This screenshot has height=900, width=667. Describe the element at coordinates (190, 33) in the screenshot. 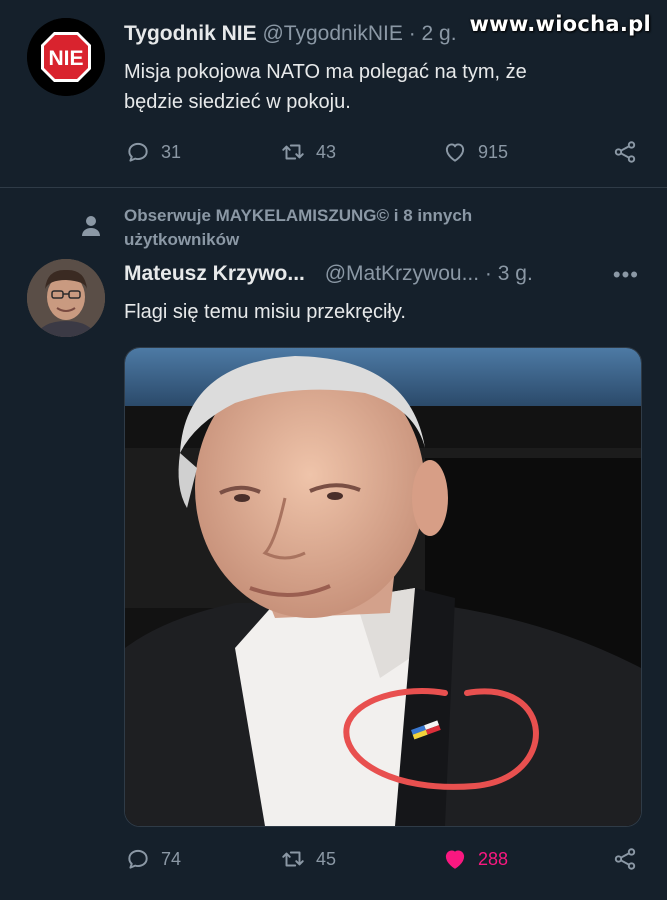

I see `display-name: Tygodnik NIE` at that location.